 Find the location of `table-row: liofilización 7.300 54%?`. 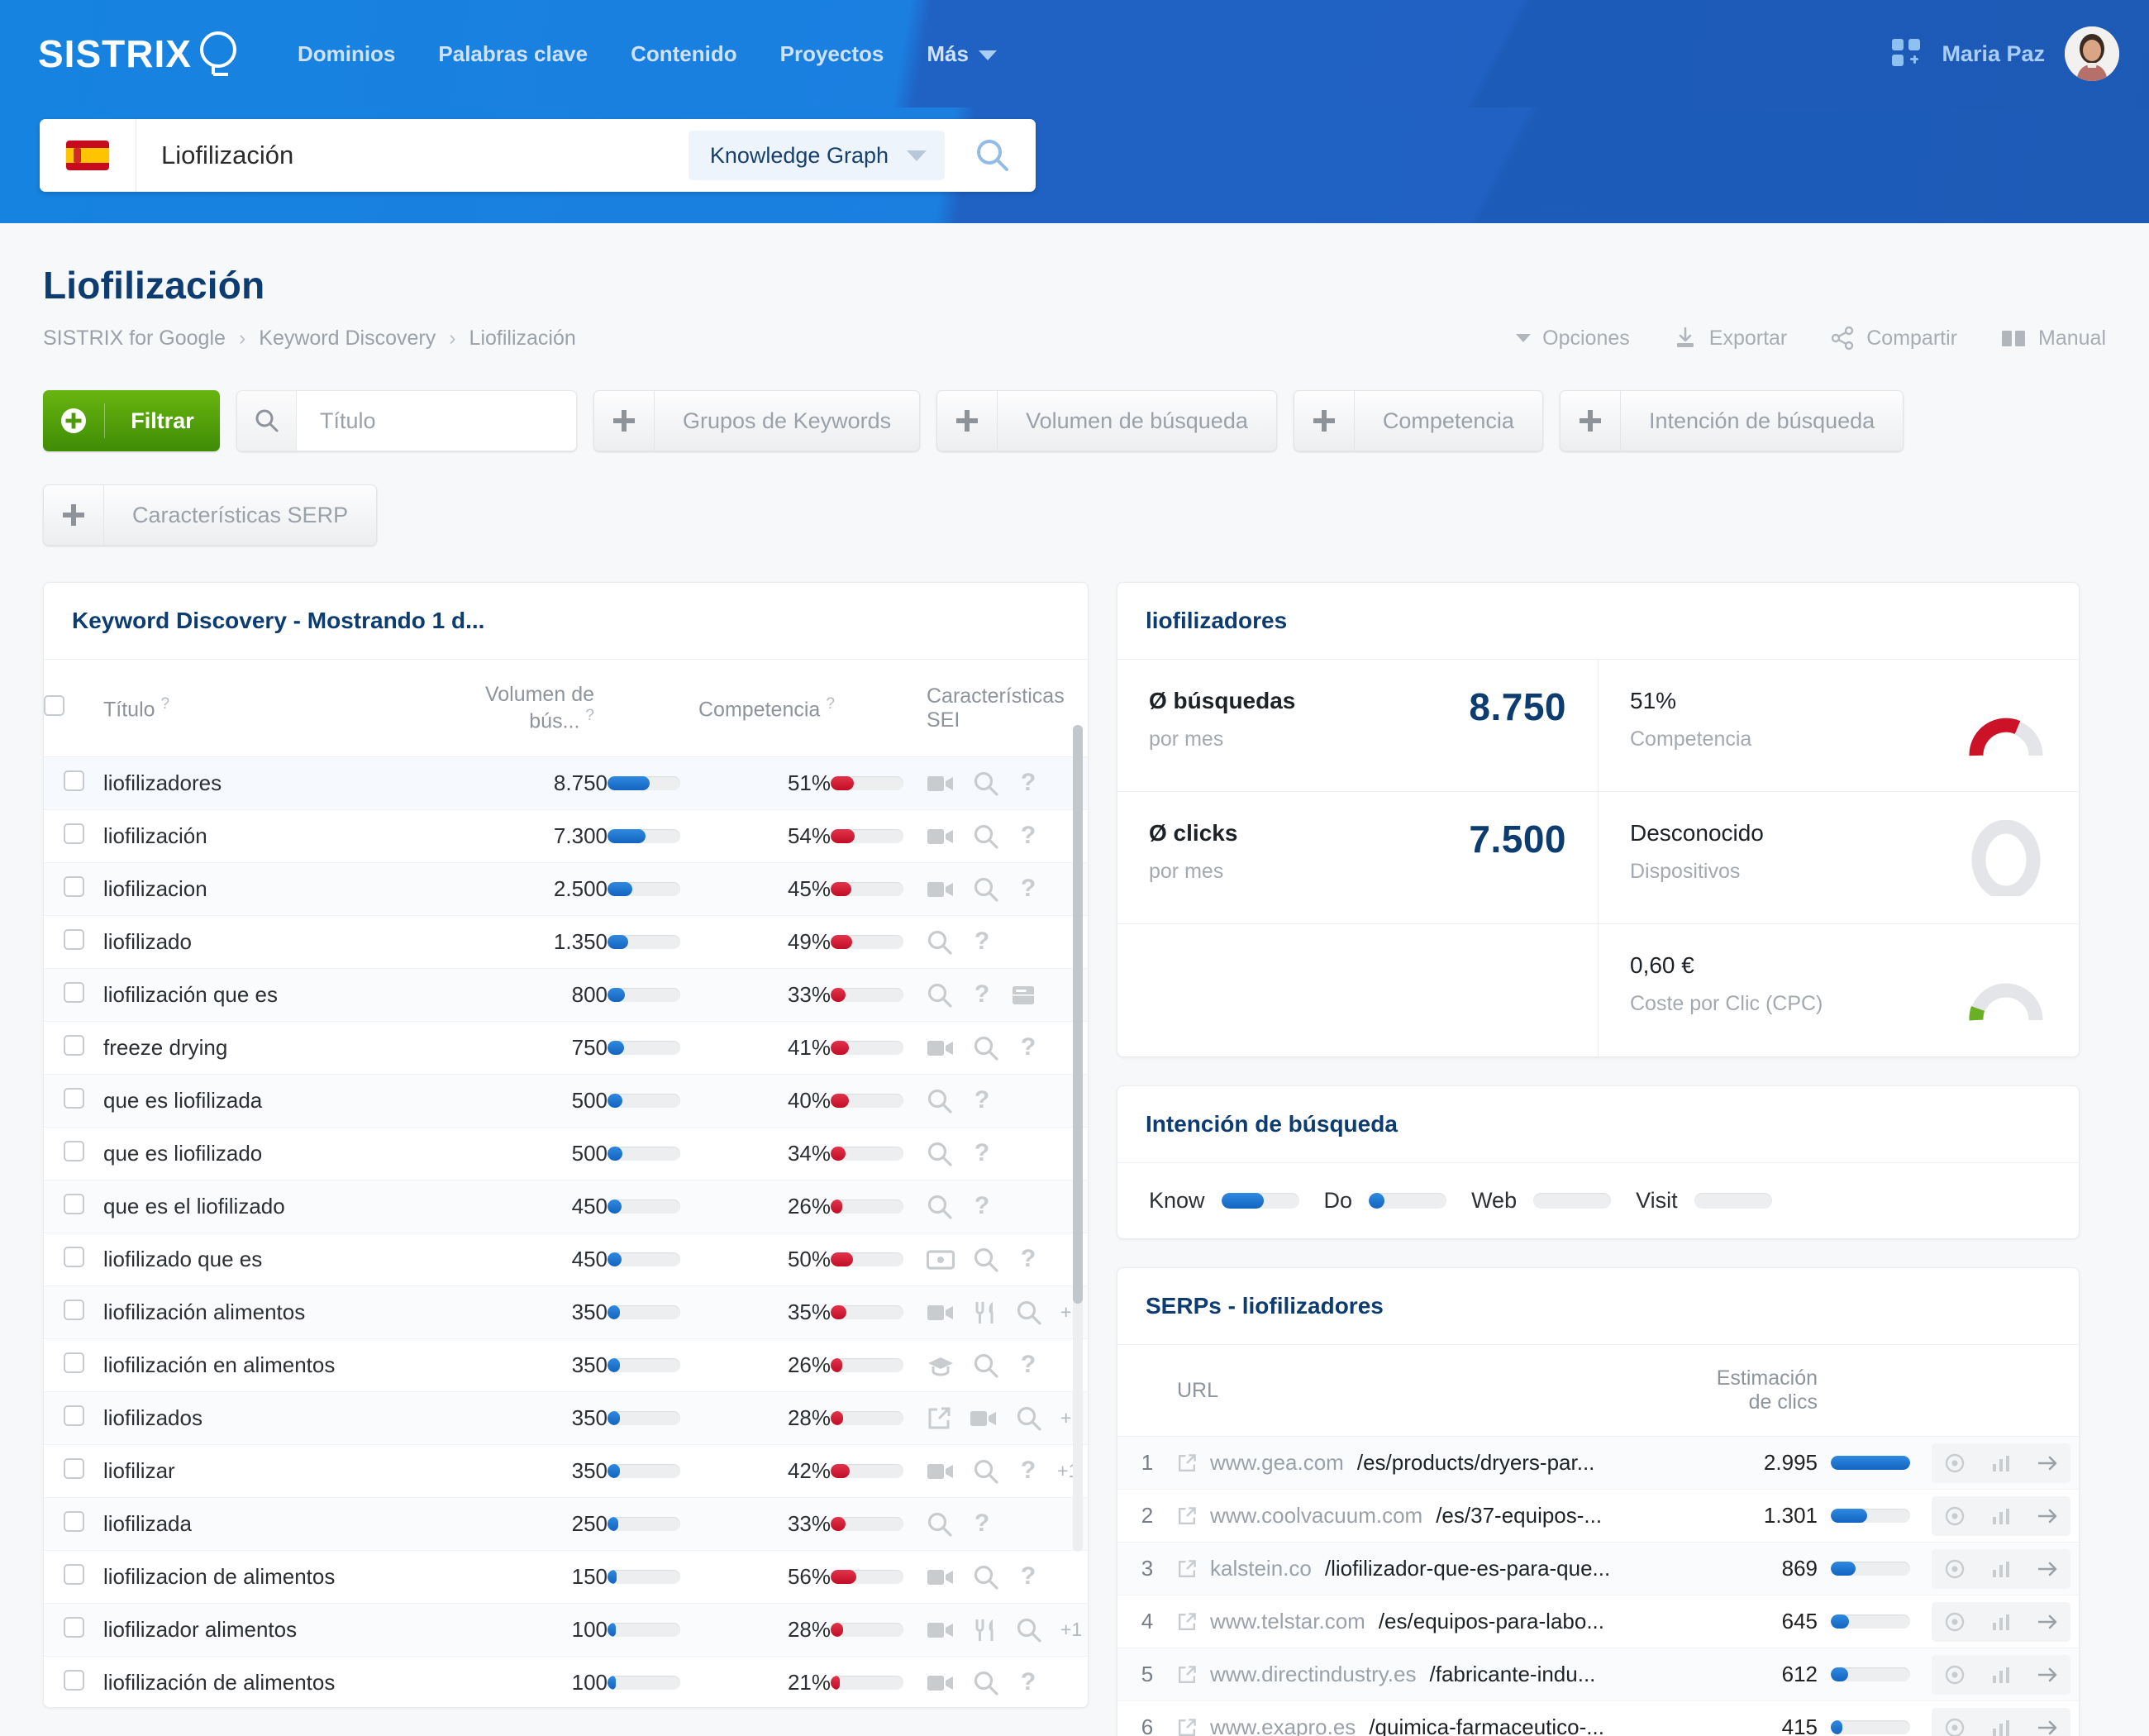

table-row: liofilización 7.300 54%? is located at coordinates (566, 836).